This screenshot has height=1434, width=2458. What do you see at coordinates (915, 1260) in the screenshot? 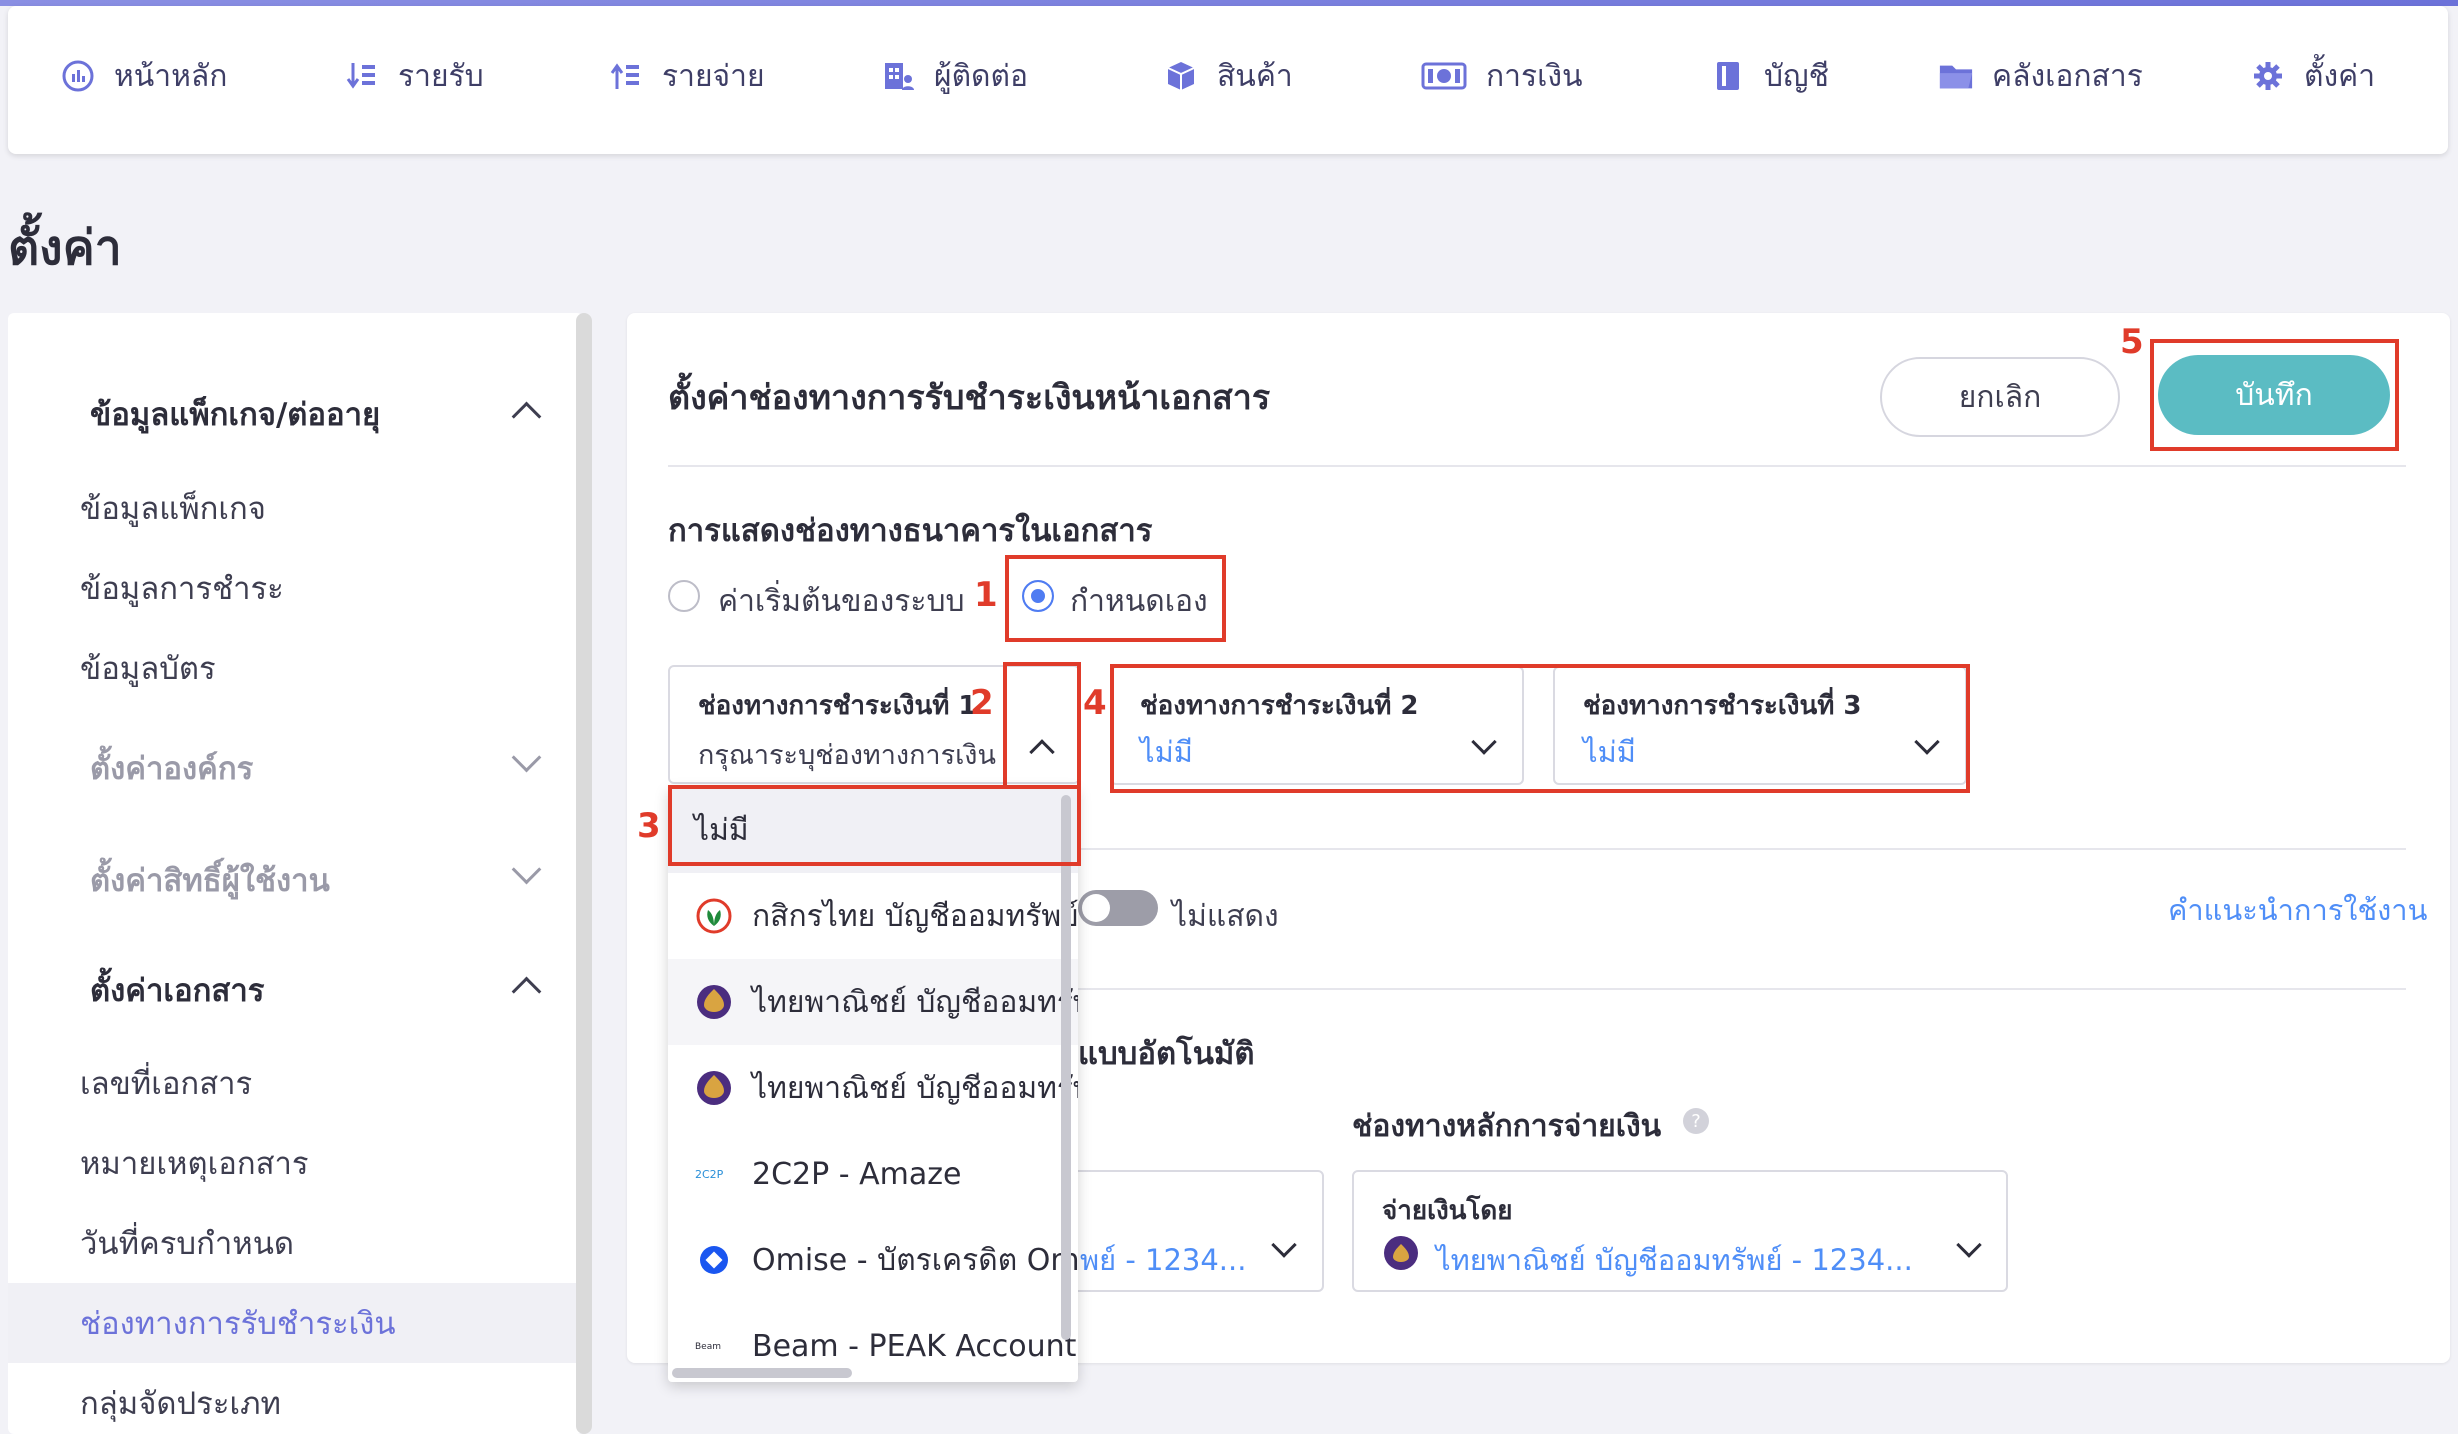
I see `option-label: Omise - บัตรเครดิต Omise` at bounding box center [915, 1260].